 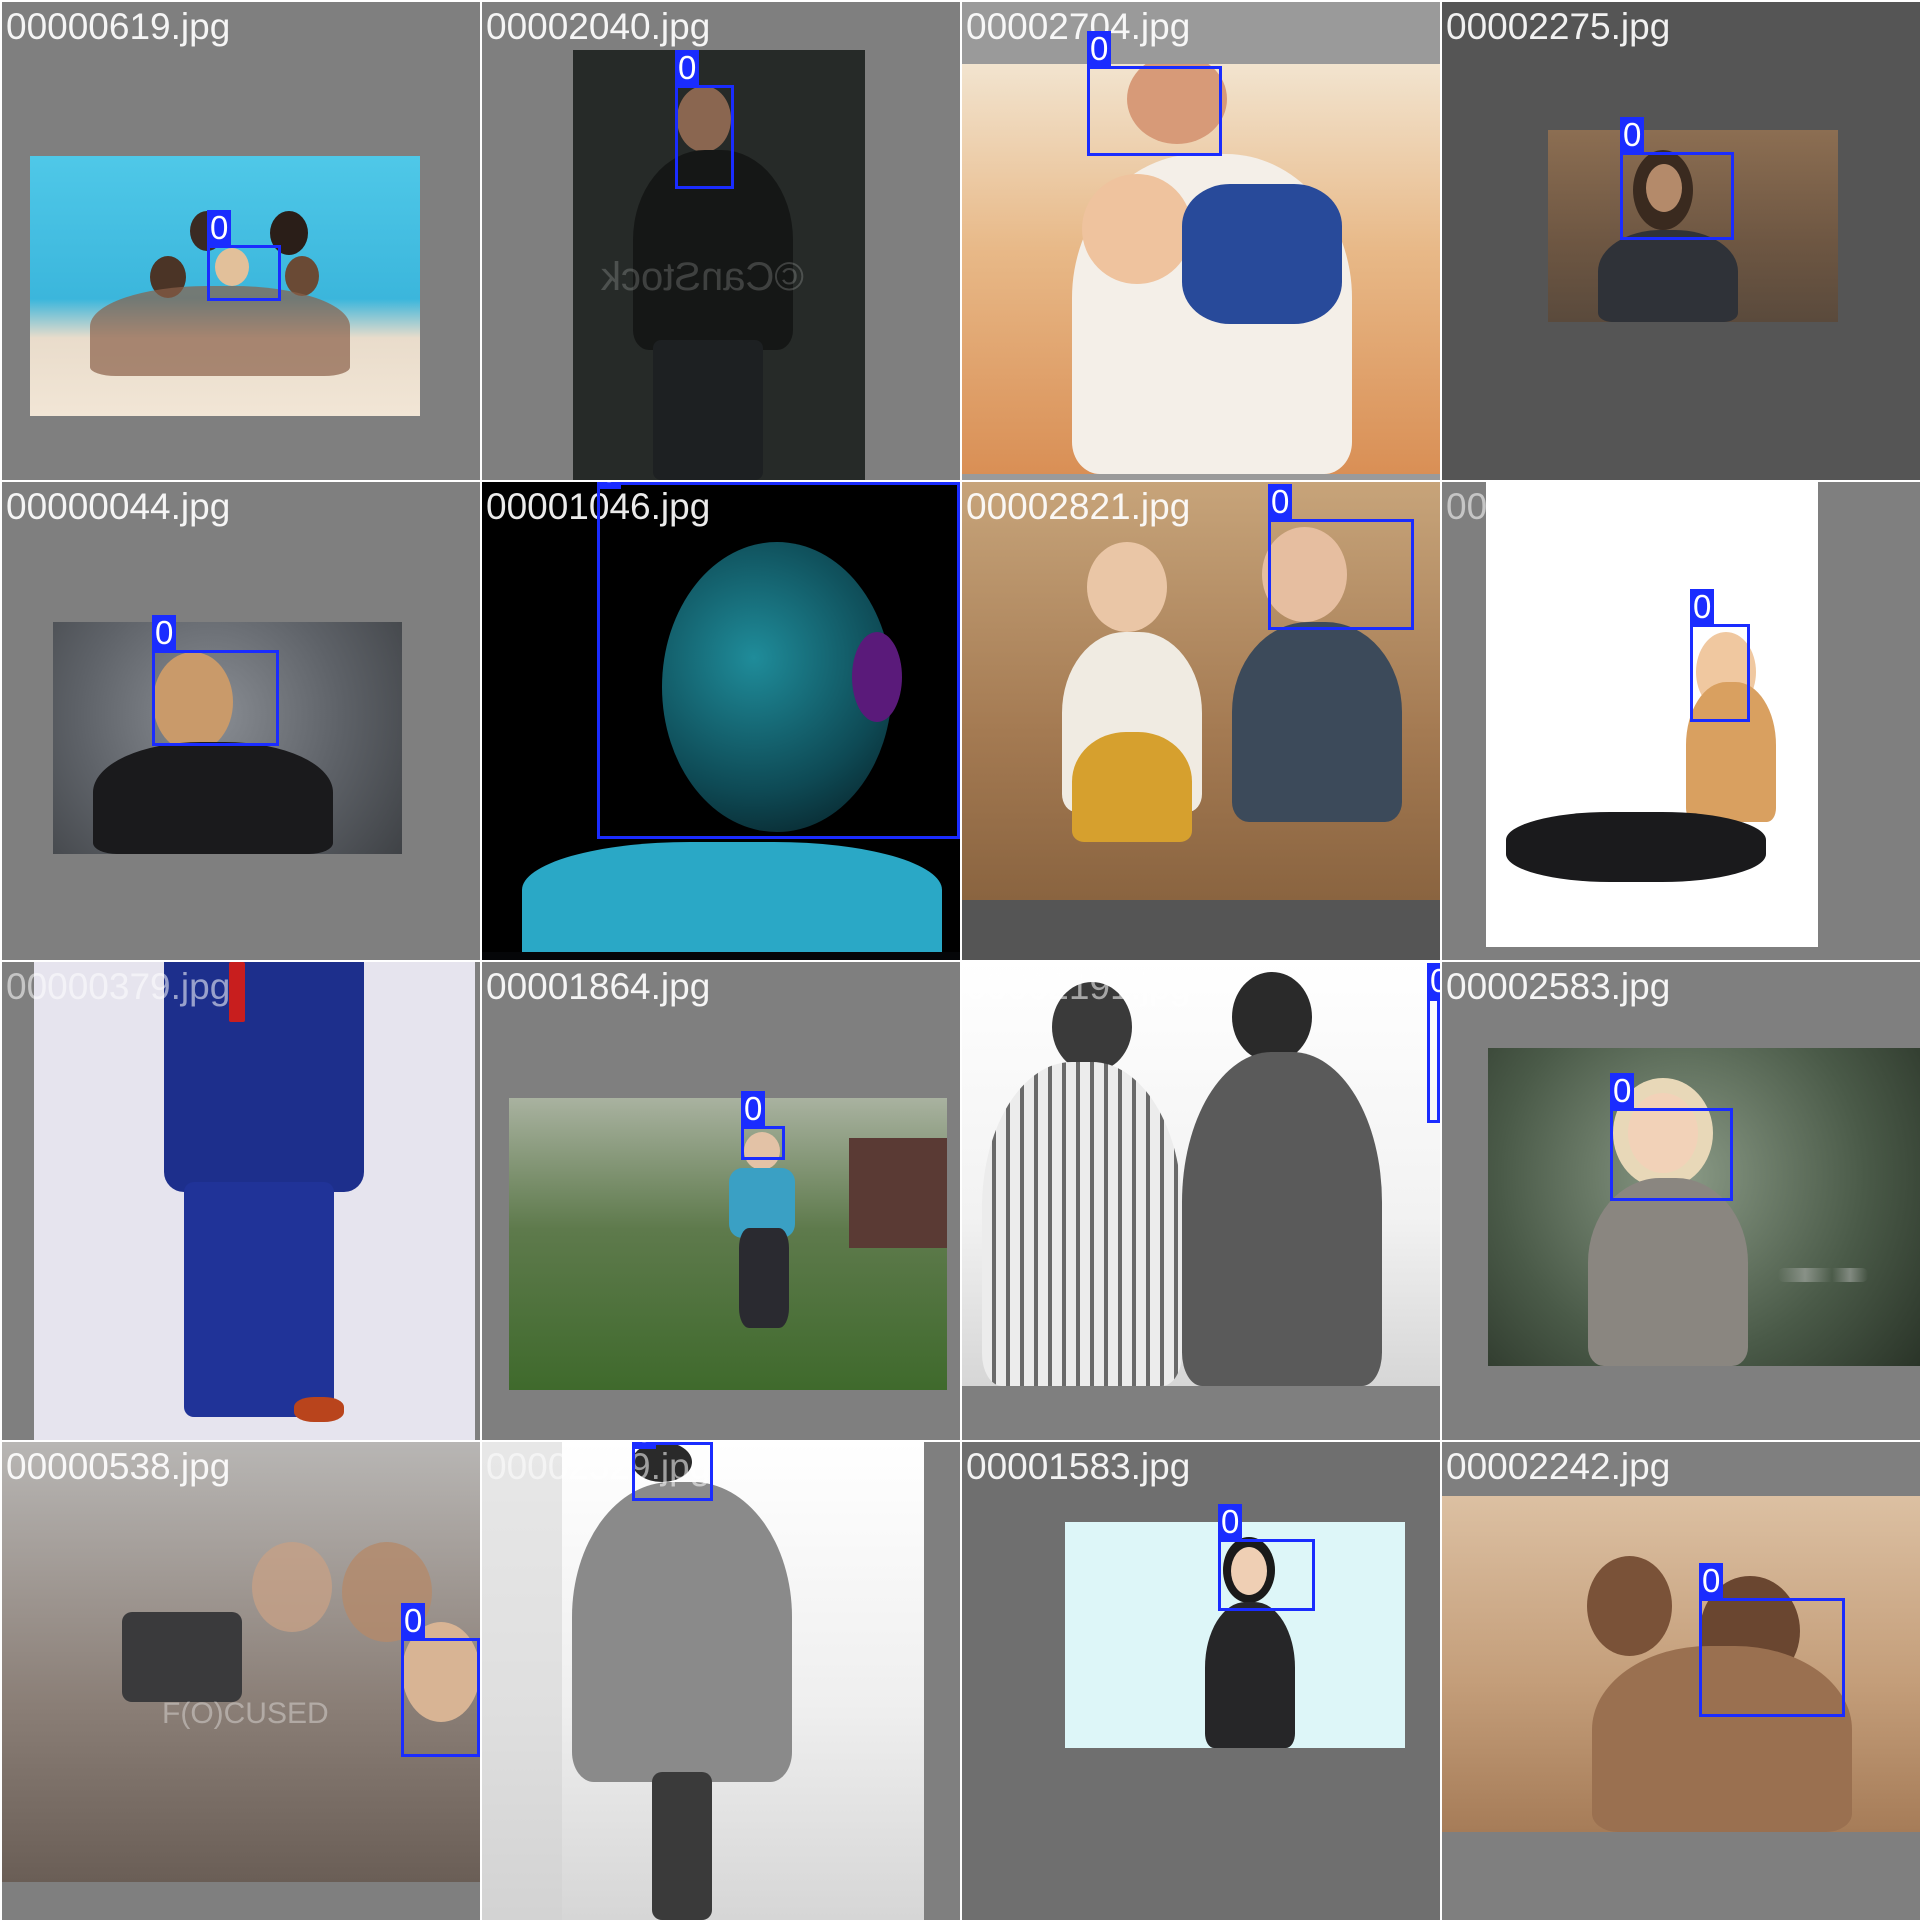 I want to click on photo-girl-white-bg, so click(x=1652, y=714).